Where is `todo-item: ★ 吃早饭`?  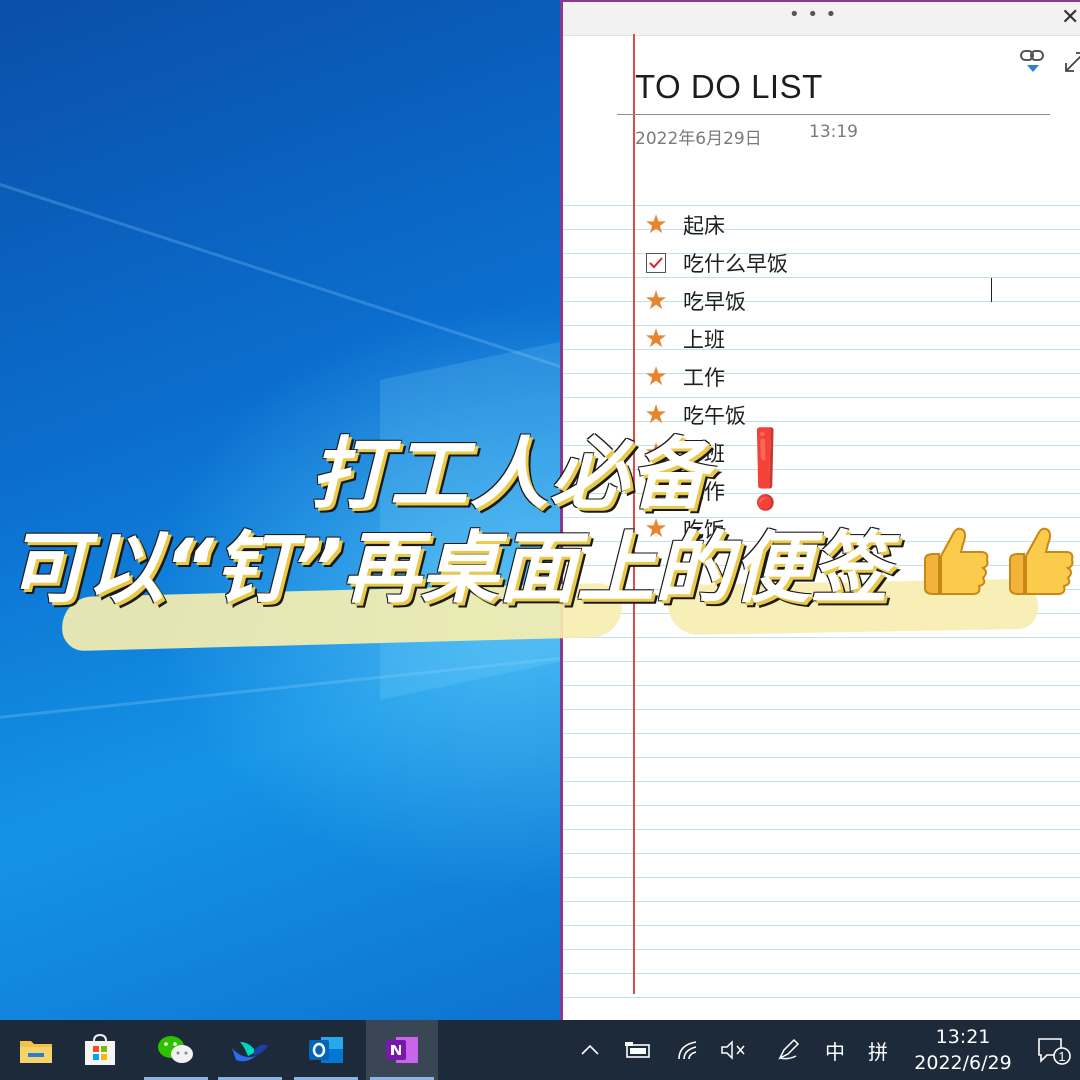
todo-item: ★ 吃早饭 is located at coordinates (853, 301).